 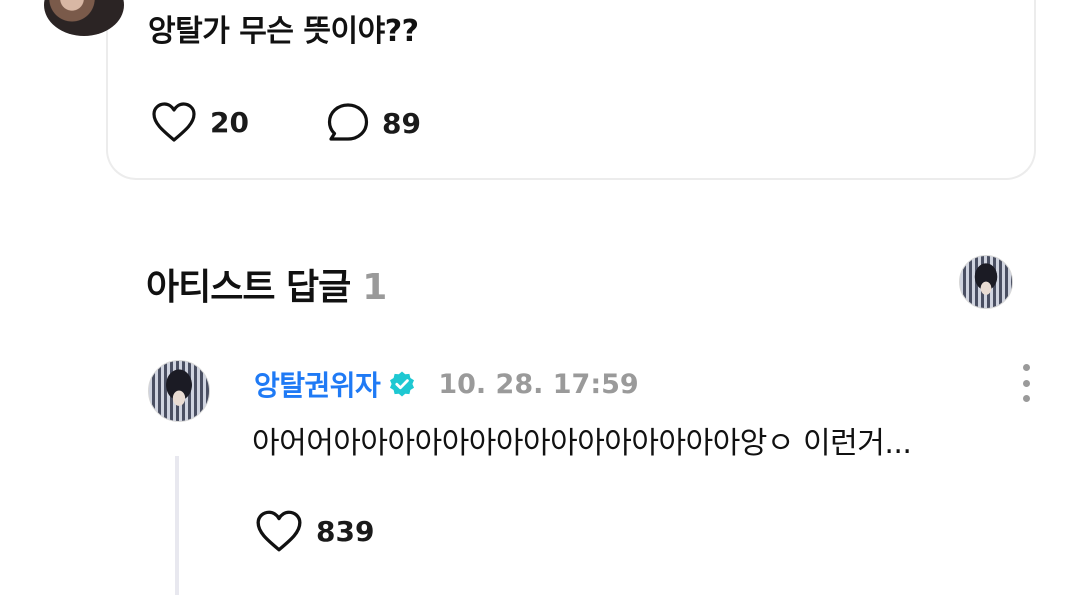 What do you see at coordinates (402, 384) in the screenshot?
I see `verified-badge-icon` at bounding box center [402, 384].